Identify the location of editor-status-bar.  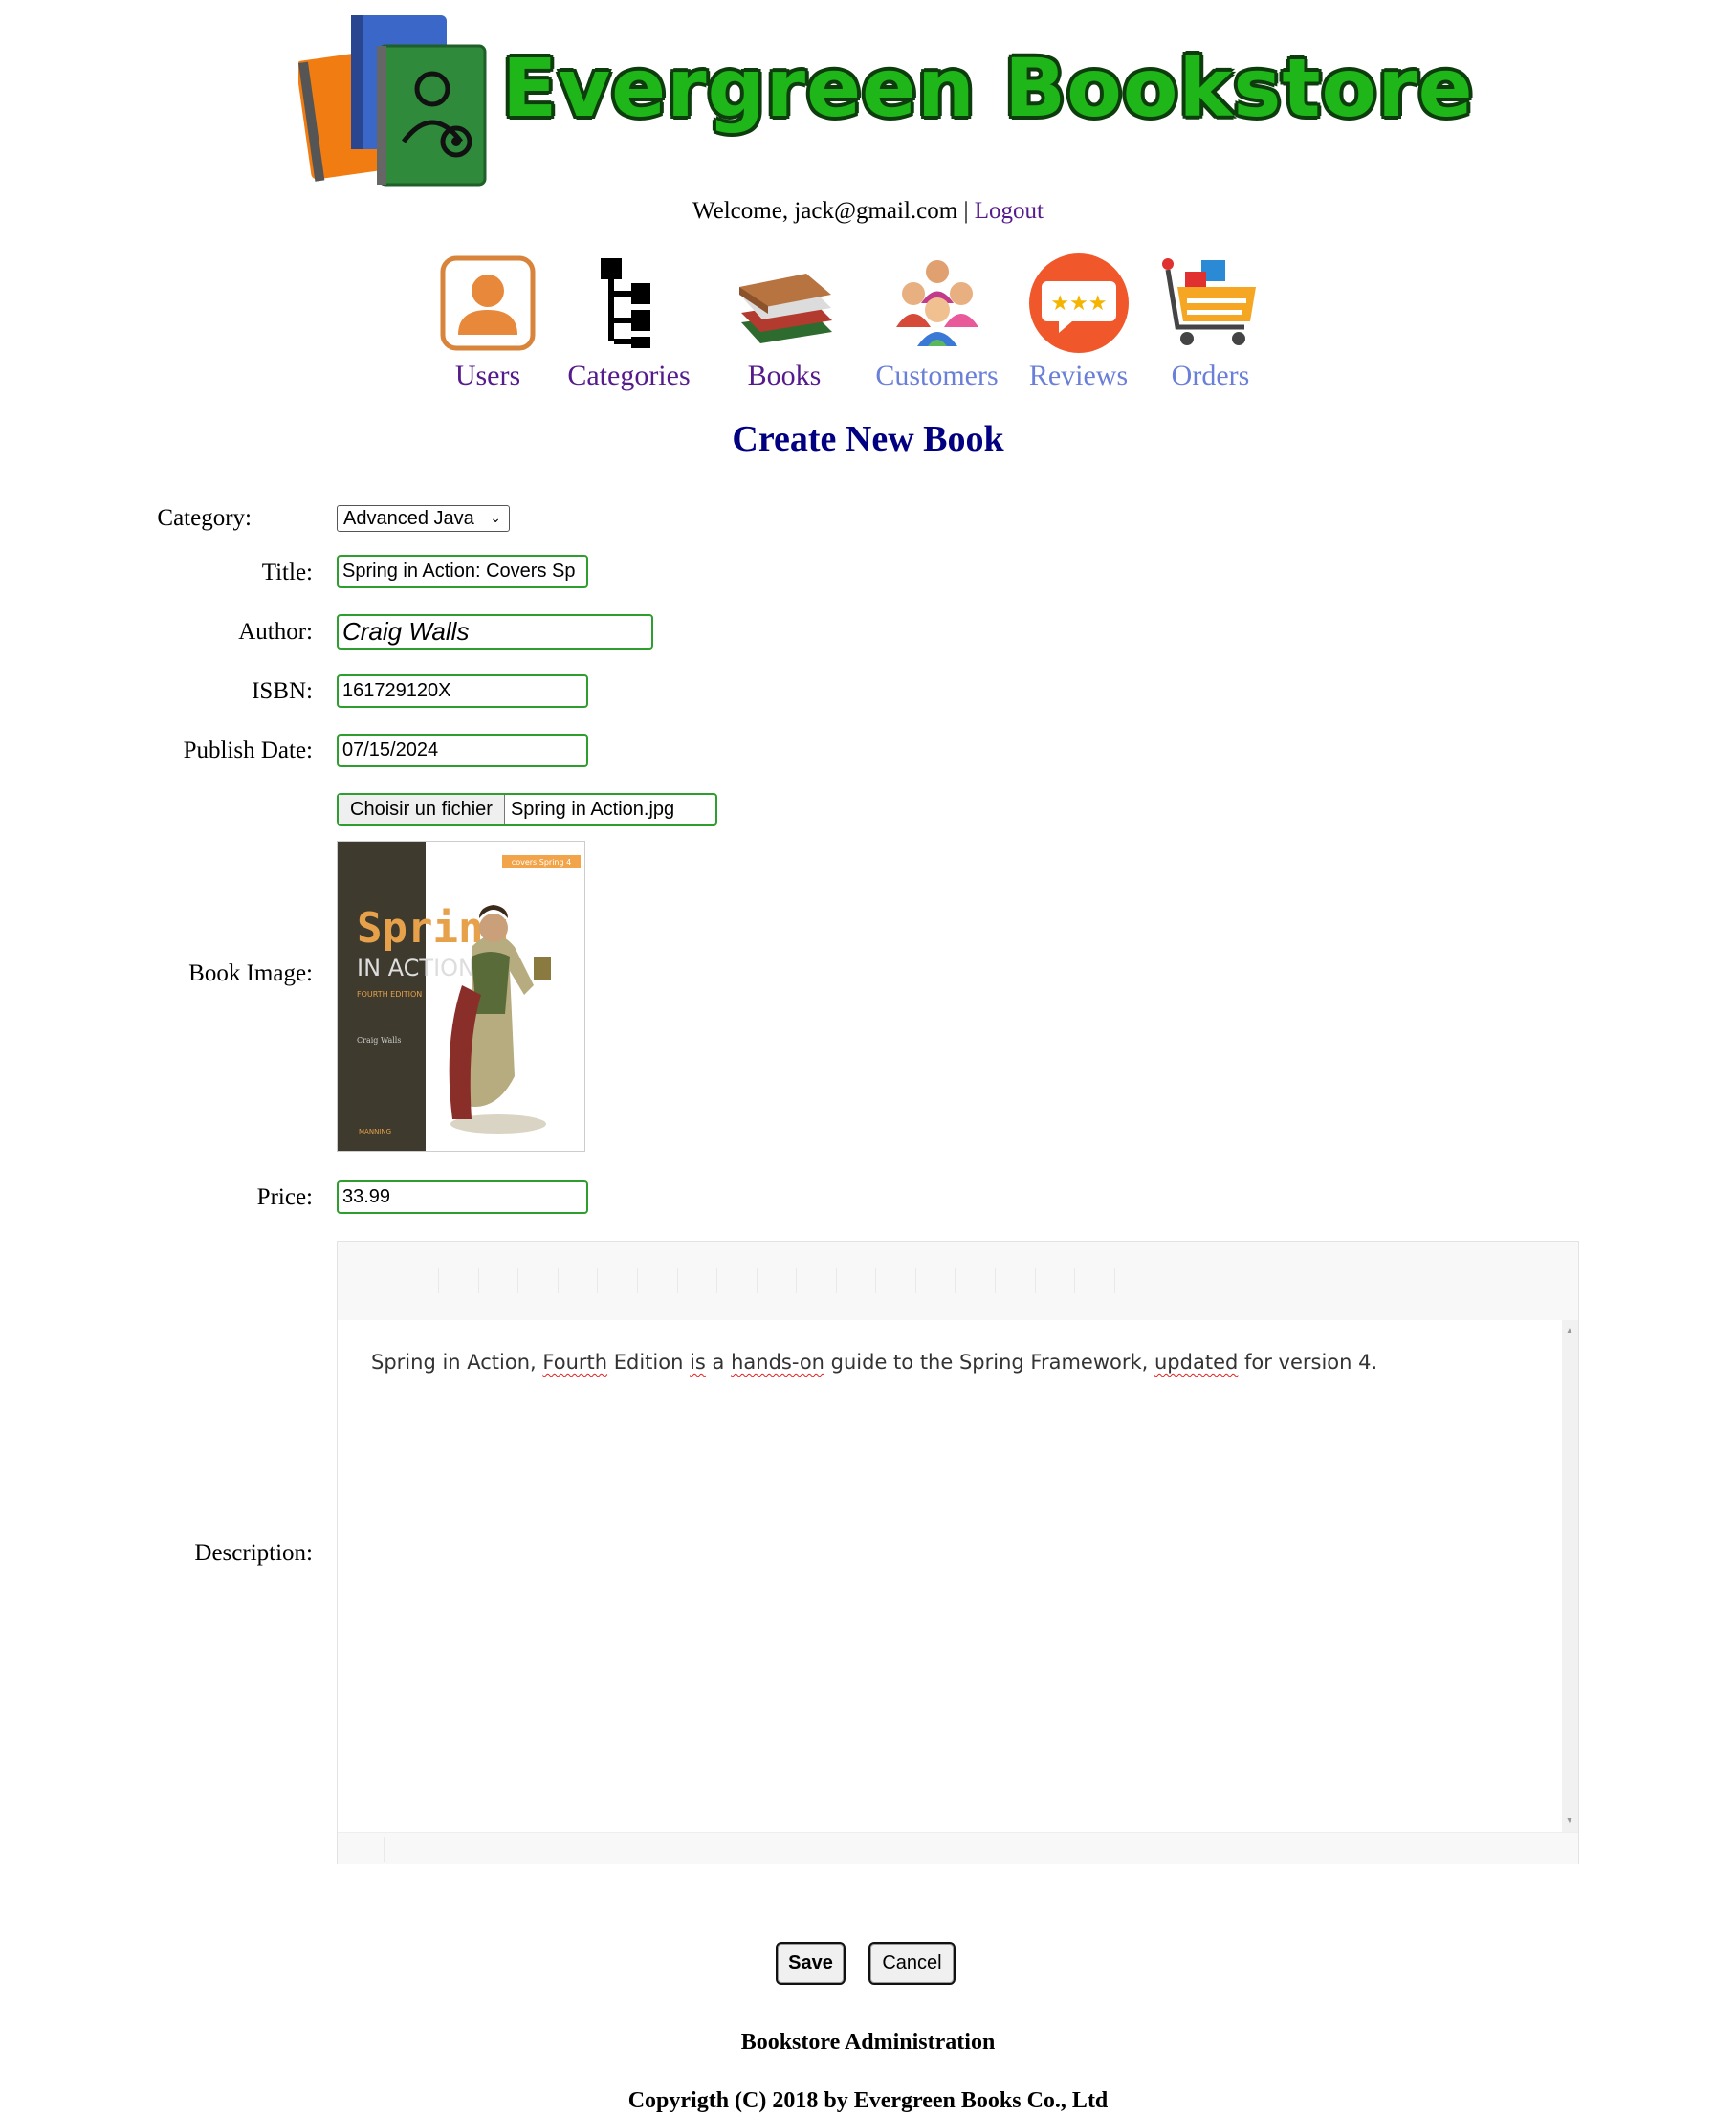
(958, 1848).